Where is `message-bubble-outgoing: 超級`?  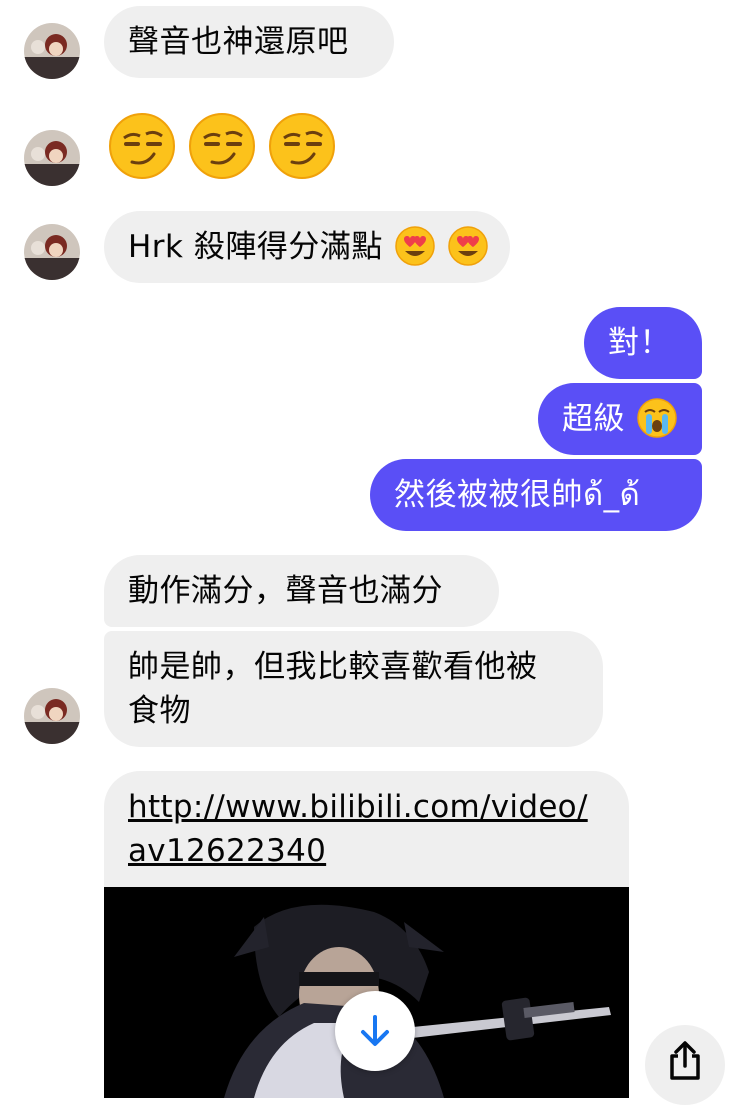 message-bubble-outgoing: 超級 is located at coordinates (620, 419).